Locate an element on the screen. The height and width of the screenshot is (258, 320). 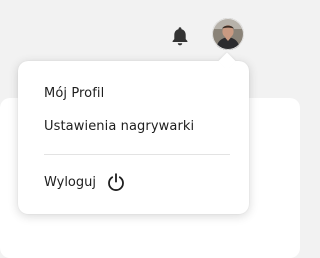
logout-button: Wyloguj is located at coordinates (85, 182).